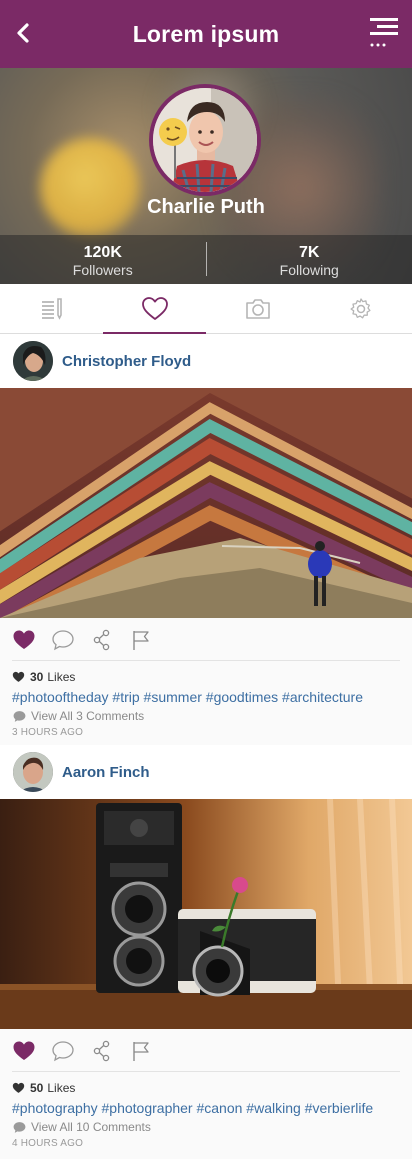 The image size is (412, 1159). Describe the element at coordinates (206, 207) in the screenshot. I see `profile-name: Charlie Puth` at that location.